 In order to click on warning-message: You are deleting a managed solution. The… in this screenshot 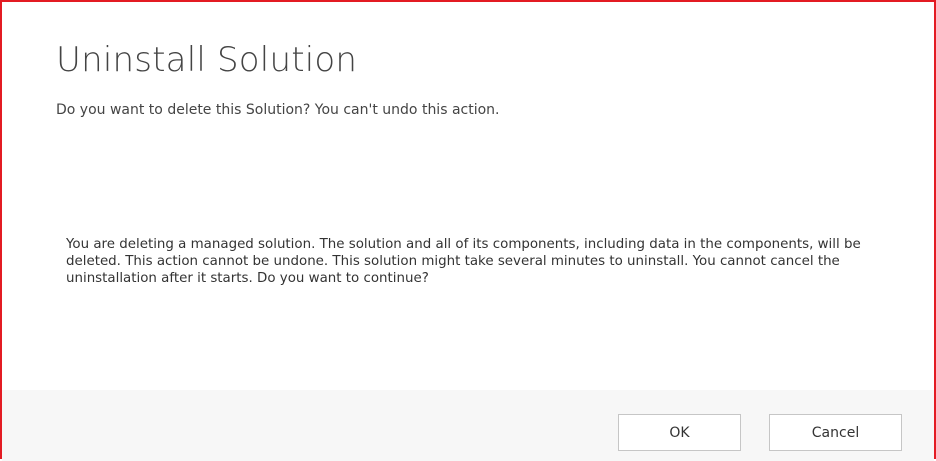, I will do `click(463, 261)`.